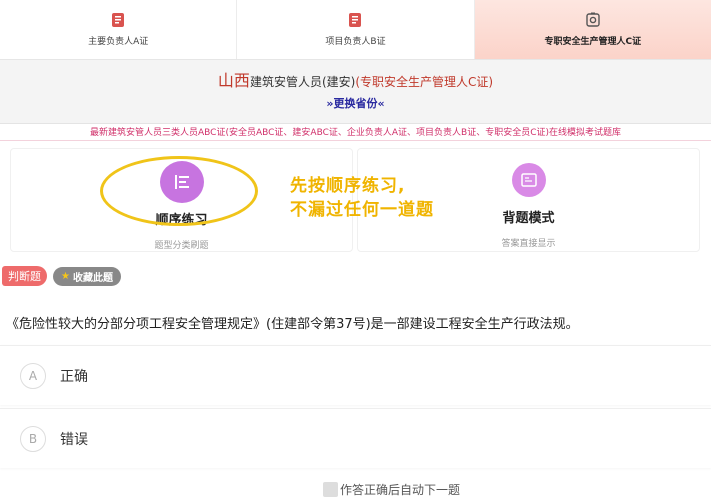  Describe the element at coordinates (33, 438) in the screenshot. I see `option-letter: B` at that location.